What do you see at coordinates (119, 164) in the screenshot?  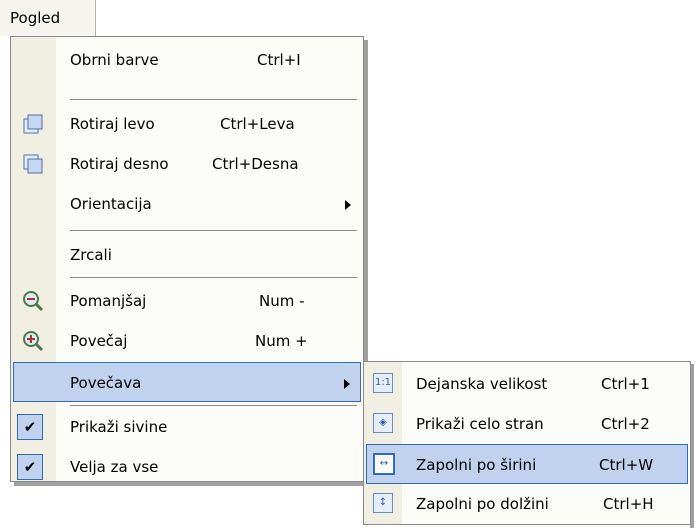 I see `menu-item-label: Rotiraj desno` at bounding box center [119, 164].